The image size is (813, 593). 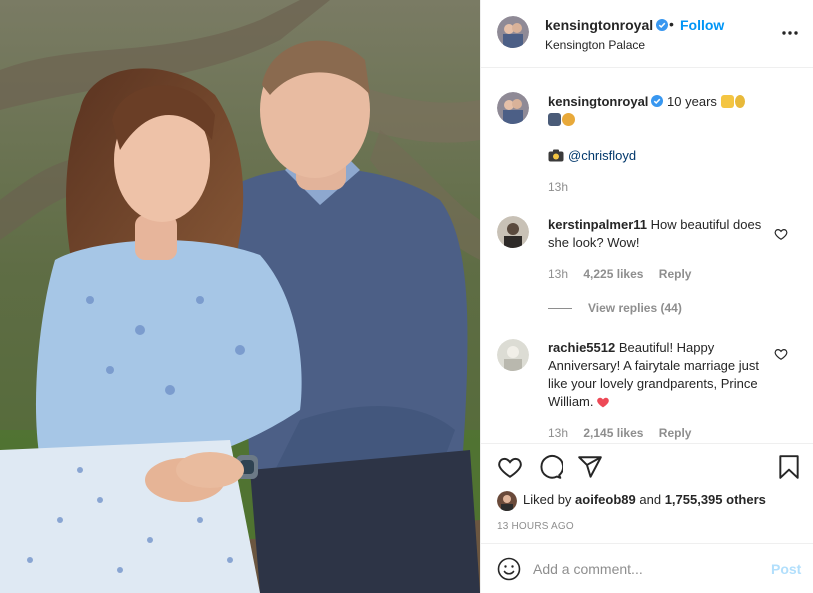 What do you see at coordinates (613, 433) in the screenshot?
I see `comment-likes: 2,145 likes` at bounding box center [613, 433].